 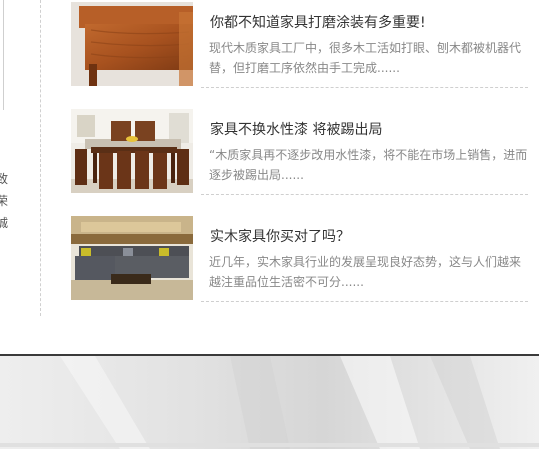 I want to click on left-char: 致, so click(x=4, y=179).